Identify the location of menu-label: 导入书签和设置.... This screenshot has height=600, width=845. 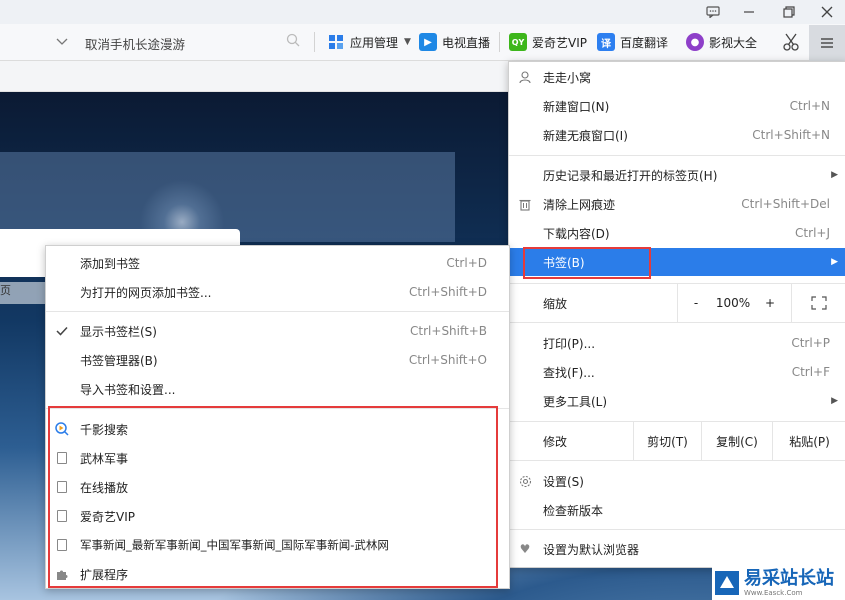
(128, 389).